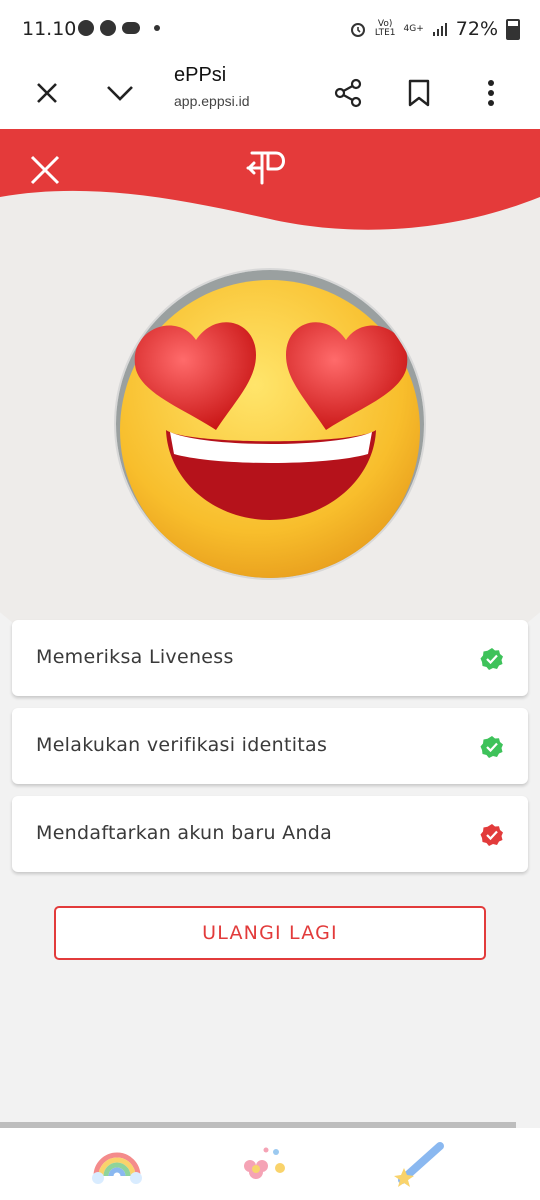  Describe the element at coordinates (270, 933) in the screenshot. I see `retry-button: ULANGI LAGI` at that location.